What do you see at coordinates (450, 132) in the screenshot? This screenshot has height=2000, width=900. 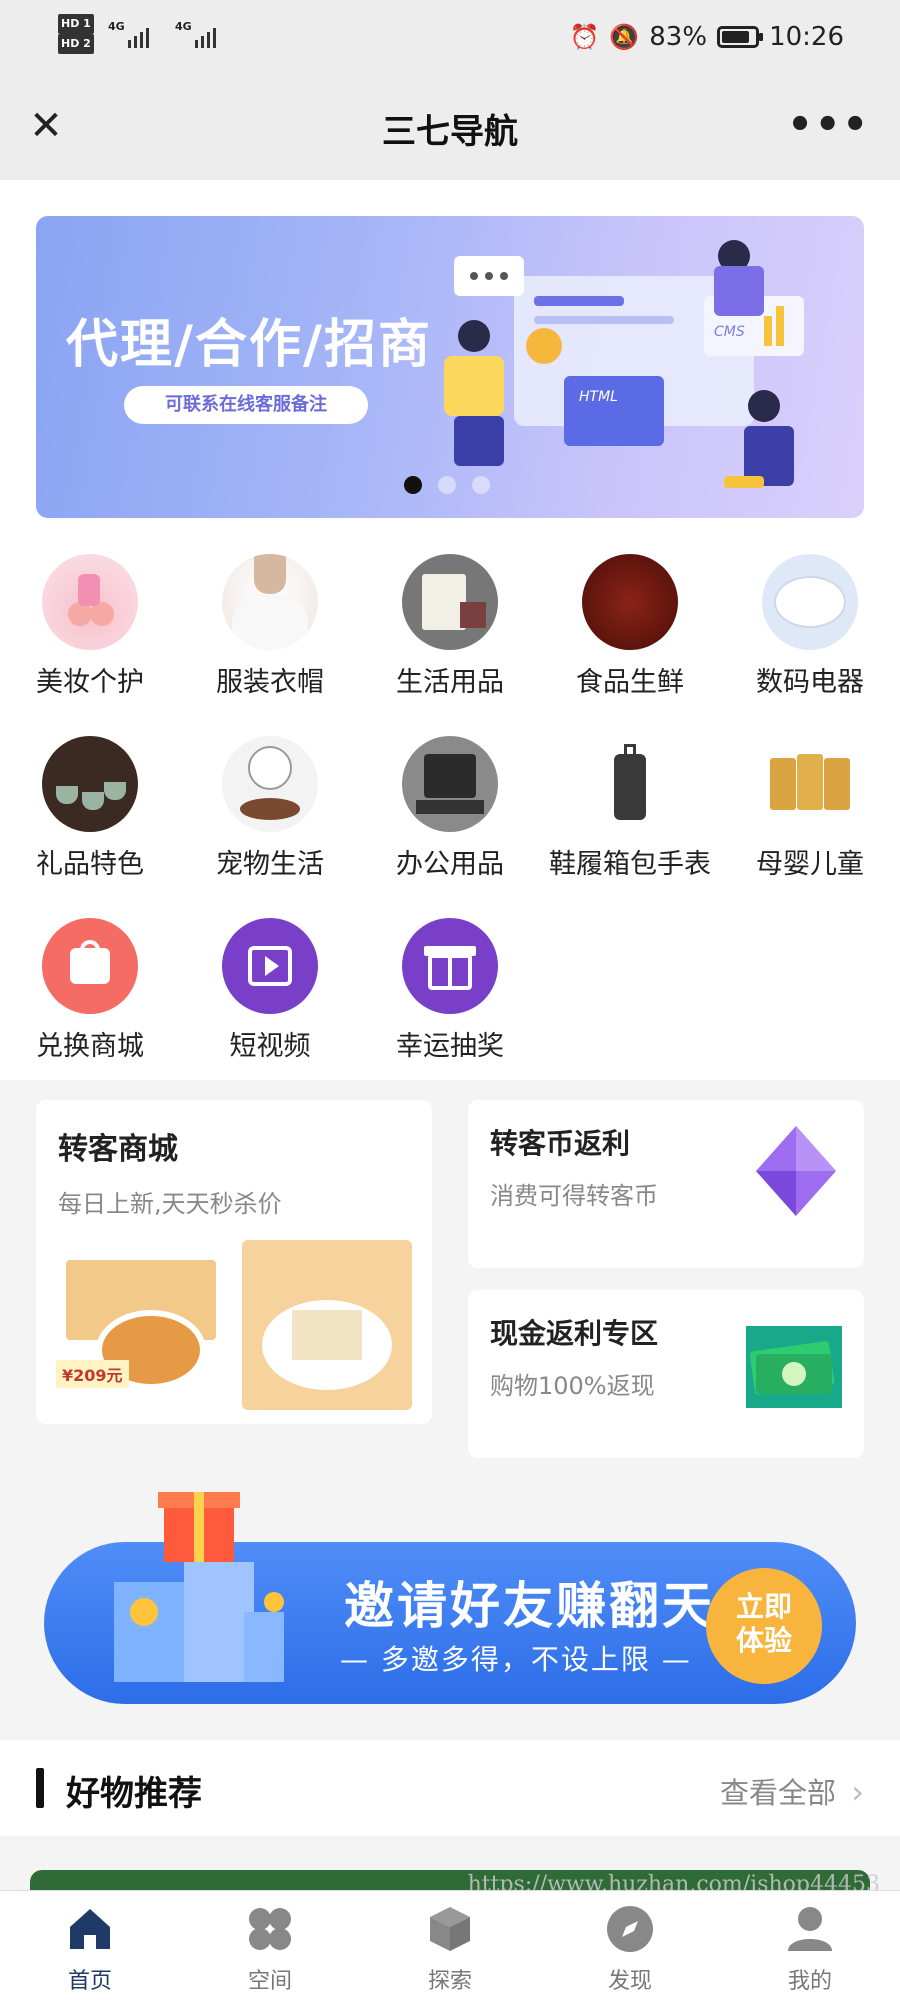 I see `page-title: 三七导航` at bounding box center [450, 132].